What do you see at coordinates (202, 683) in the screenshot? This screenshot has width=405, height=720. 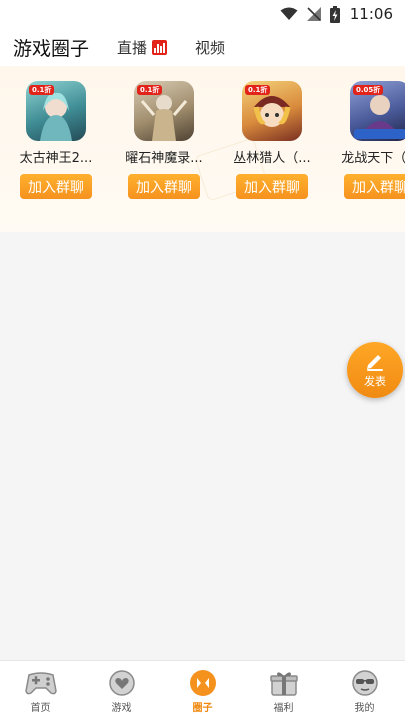 I see `circle-chat-icon` at bounding box center [202, 683].